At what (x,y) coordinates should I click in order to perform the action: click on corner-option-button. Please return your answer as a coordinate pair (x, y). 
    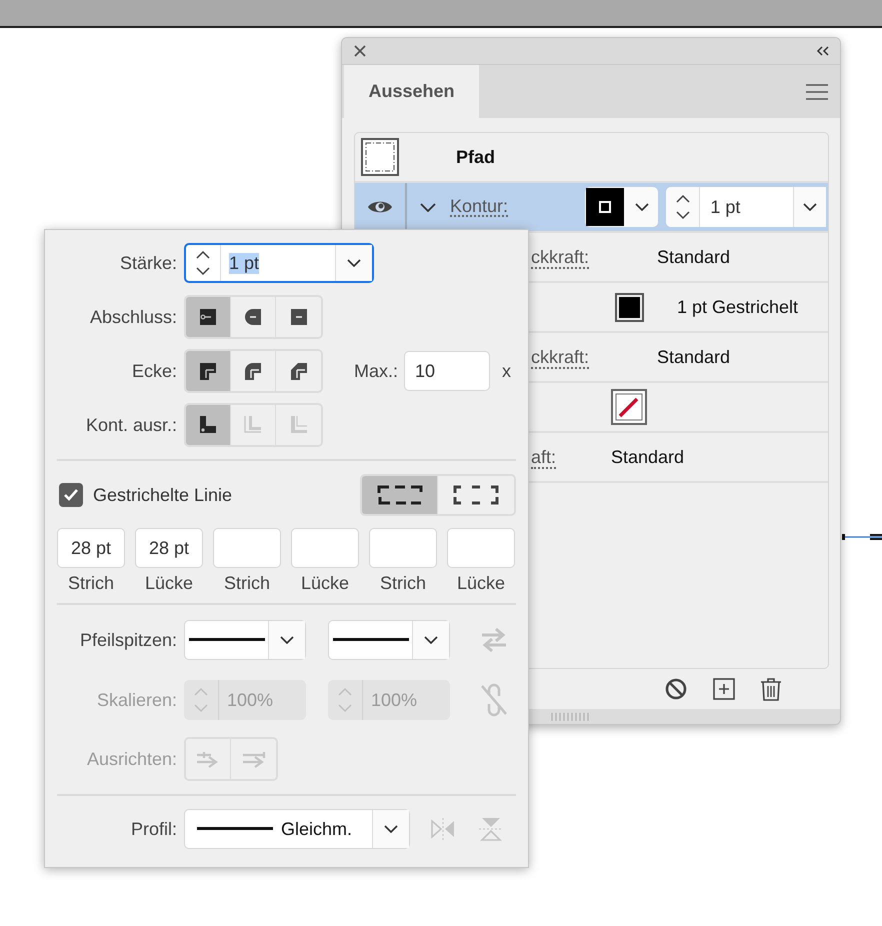
    Looking at the image, I should click on (208, 371).